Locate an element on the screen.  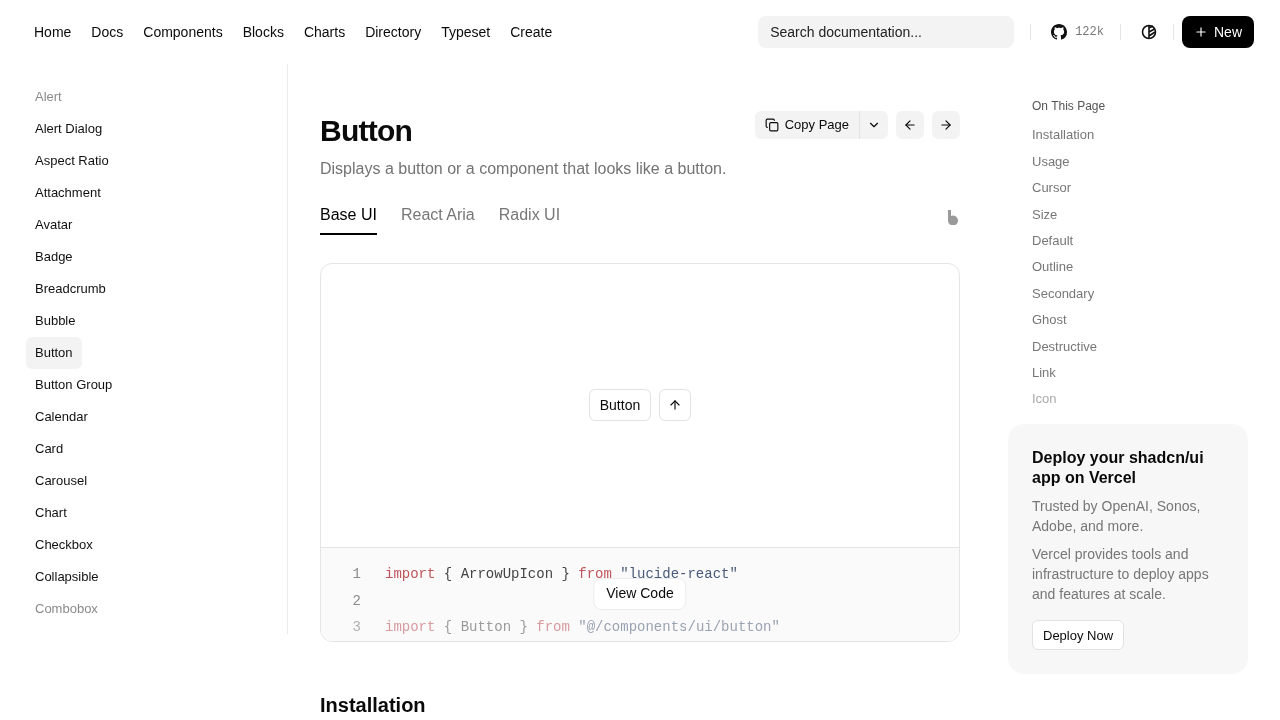
tab: Radix UI is located at coordinates (529, 219).